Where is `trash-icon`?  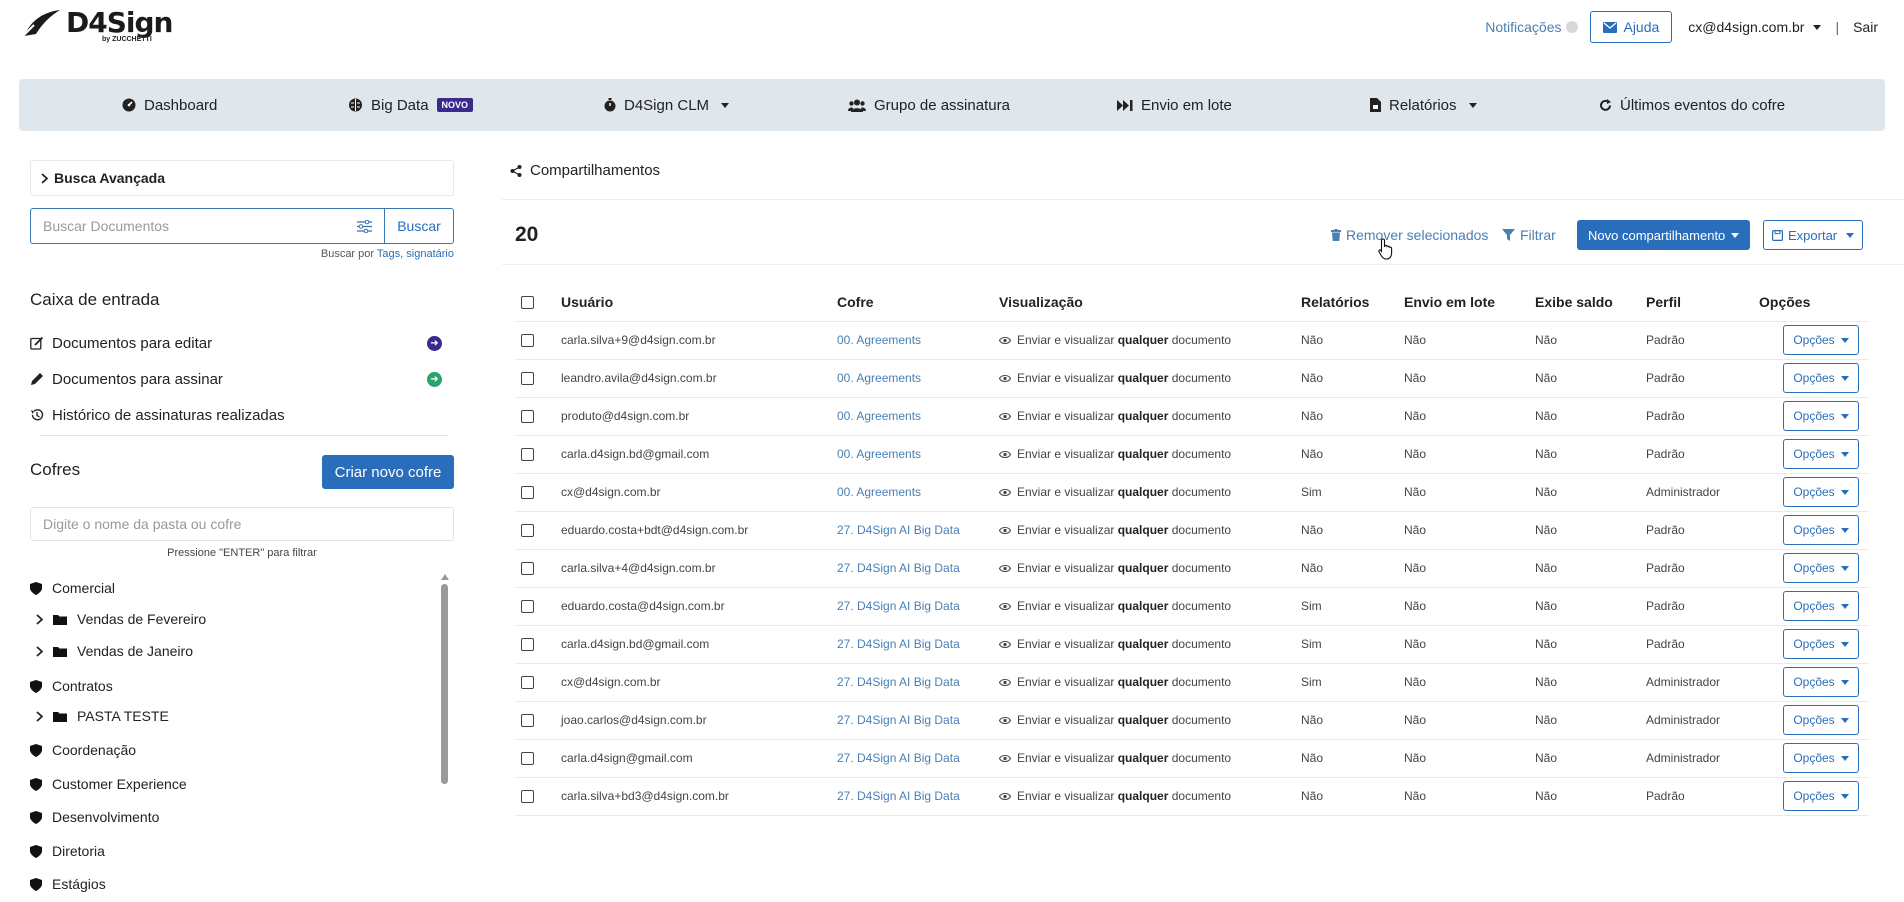
trash-icon is located at coordinates (1336, 235).